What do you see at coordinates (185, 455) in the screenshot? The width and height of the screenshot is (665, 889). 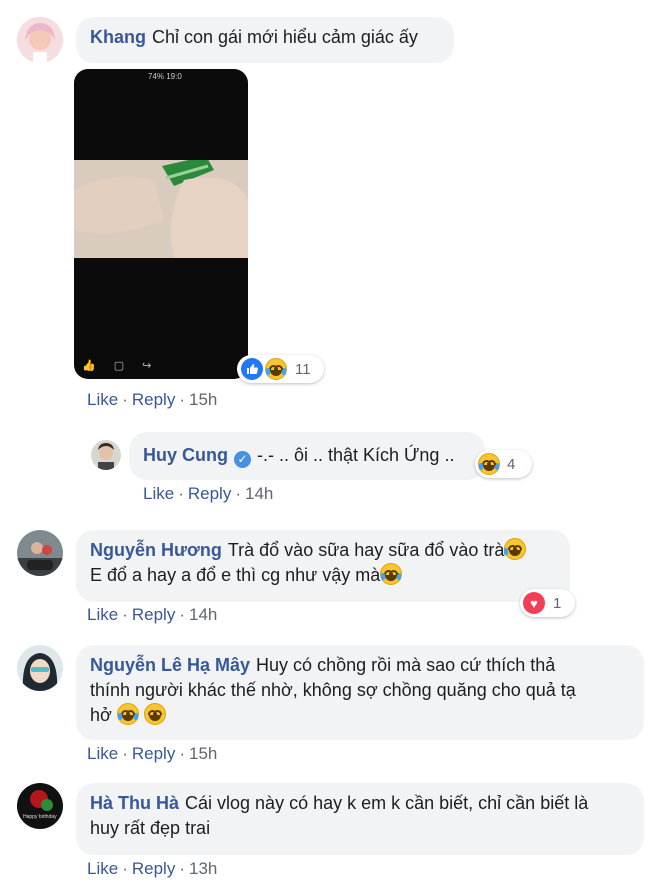 I see `commenter-name: Huy Cung` at bounding box center [185, 455].